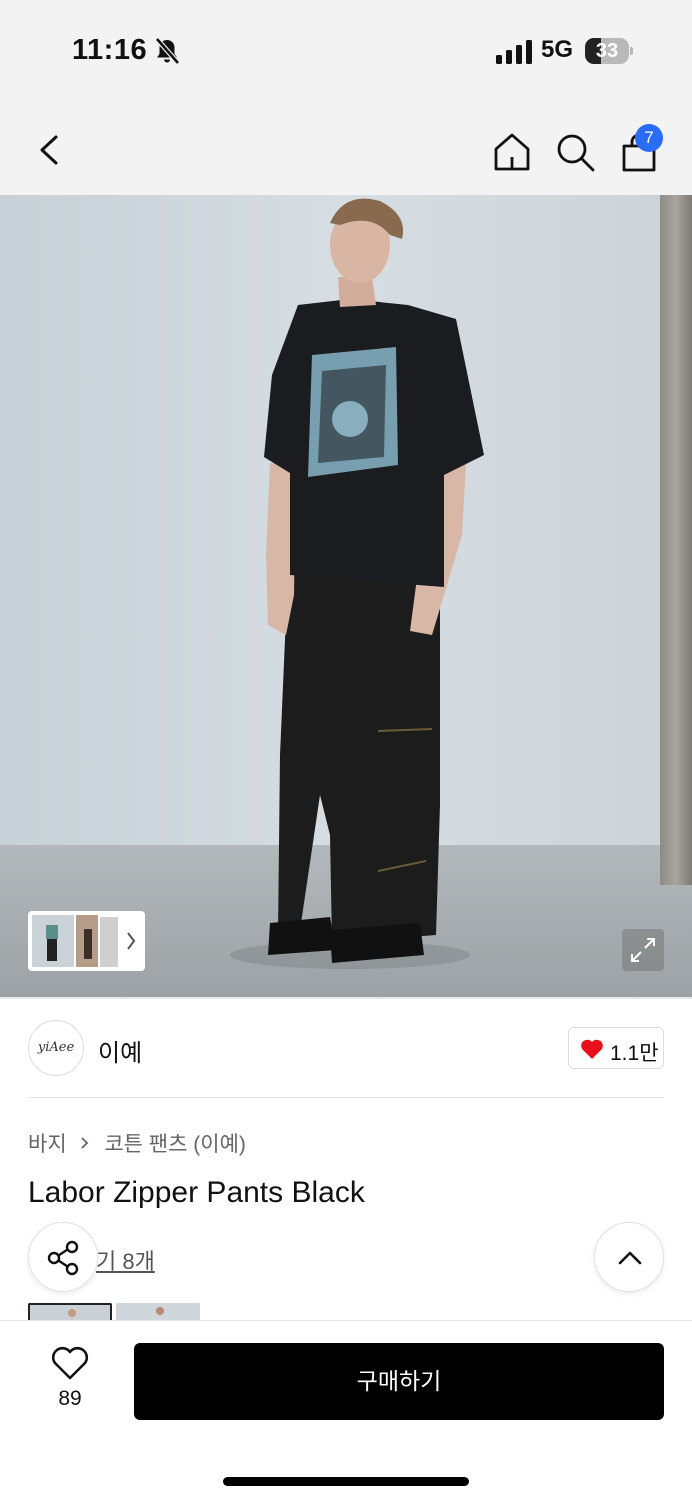  What do you see at coordinates (175, 1143) in the screenshot?
I see `breadcrumb-item-subcategory: 코튼 팬츠 (이예)` at bounding box center [175, 1143].